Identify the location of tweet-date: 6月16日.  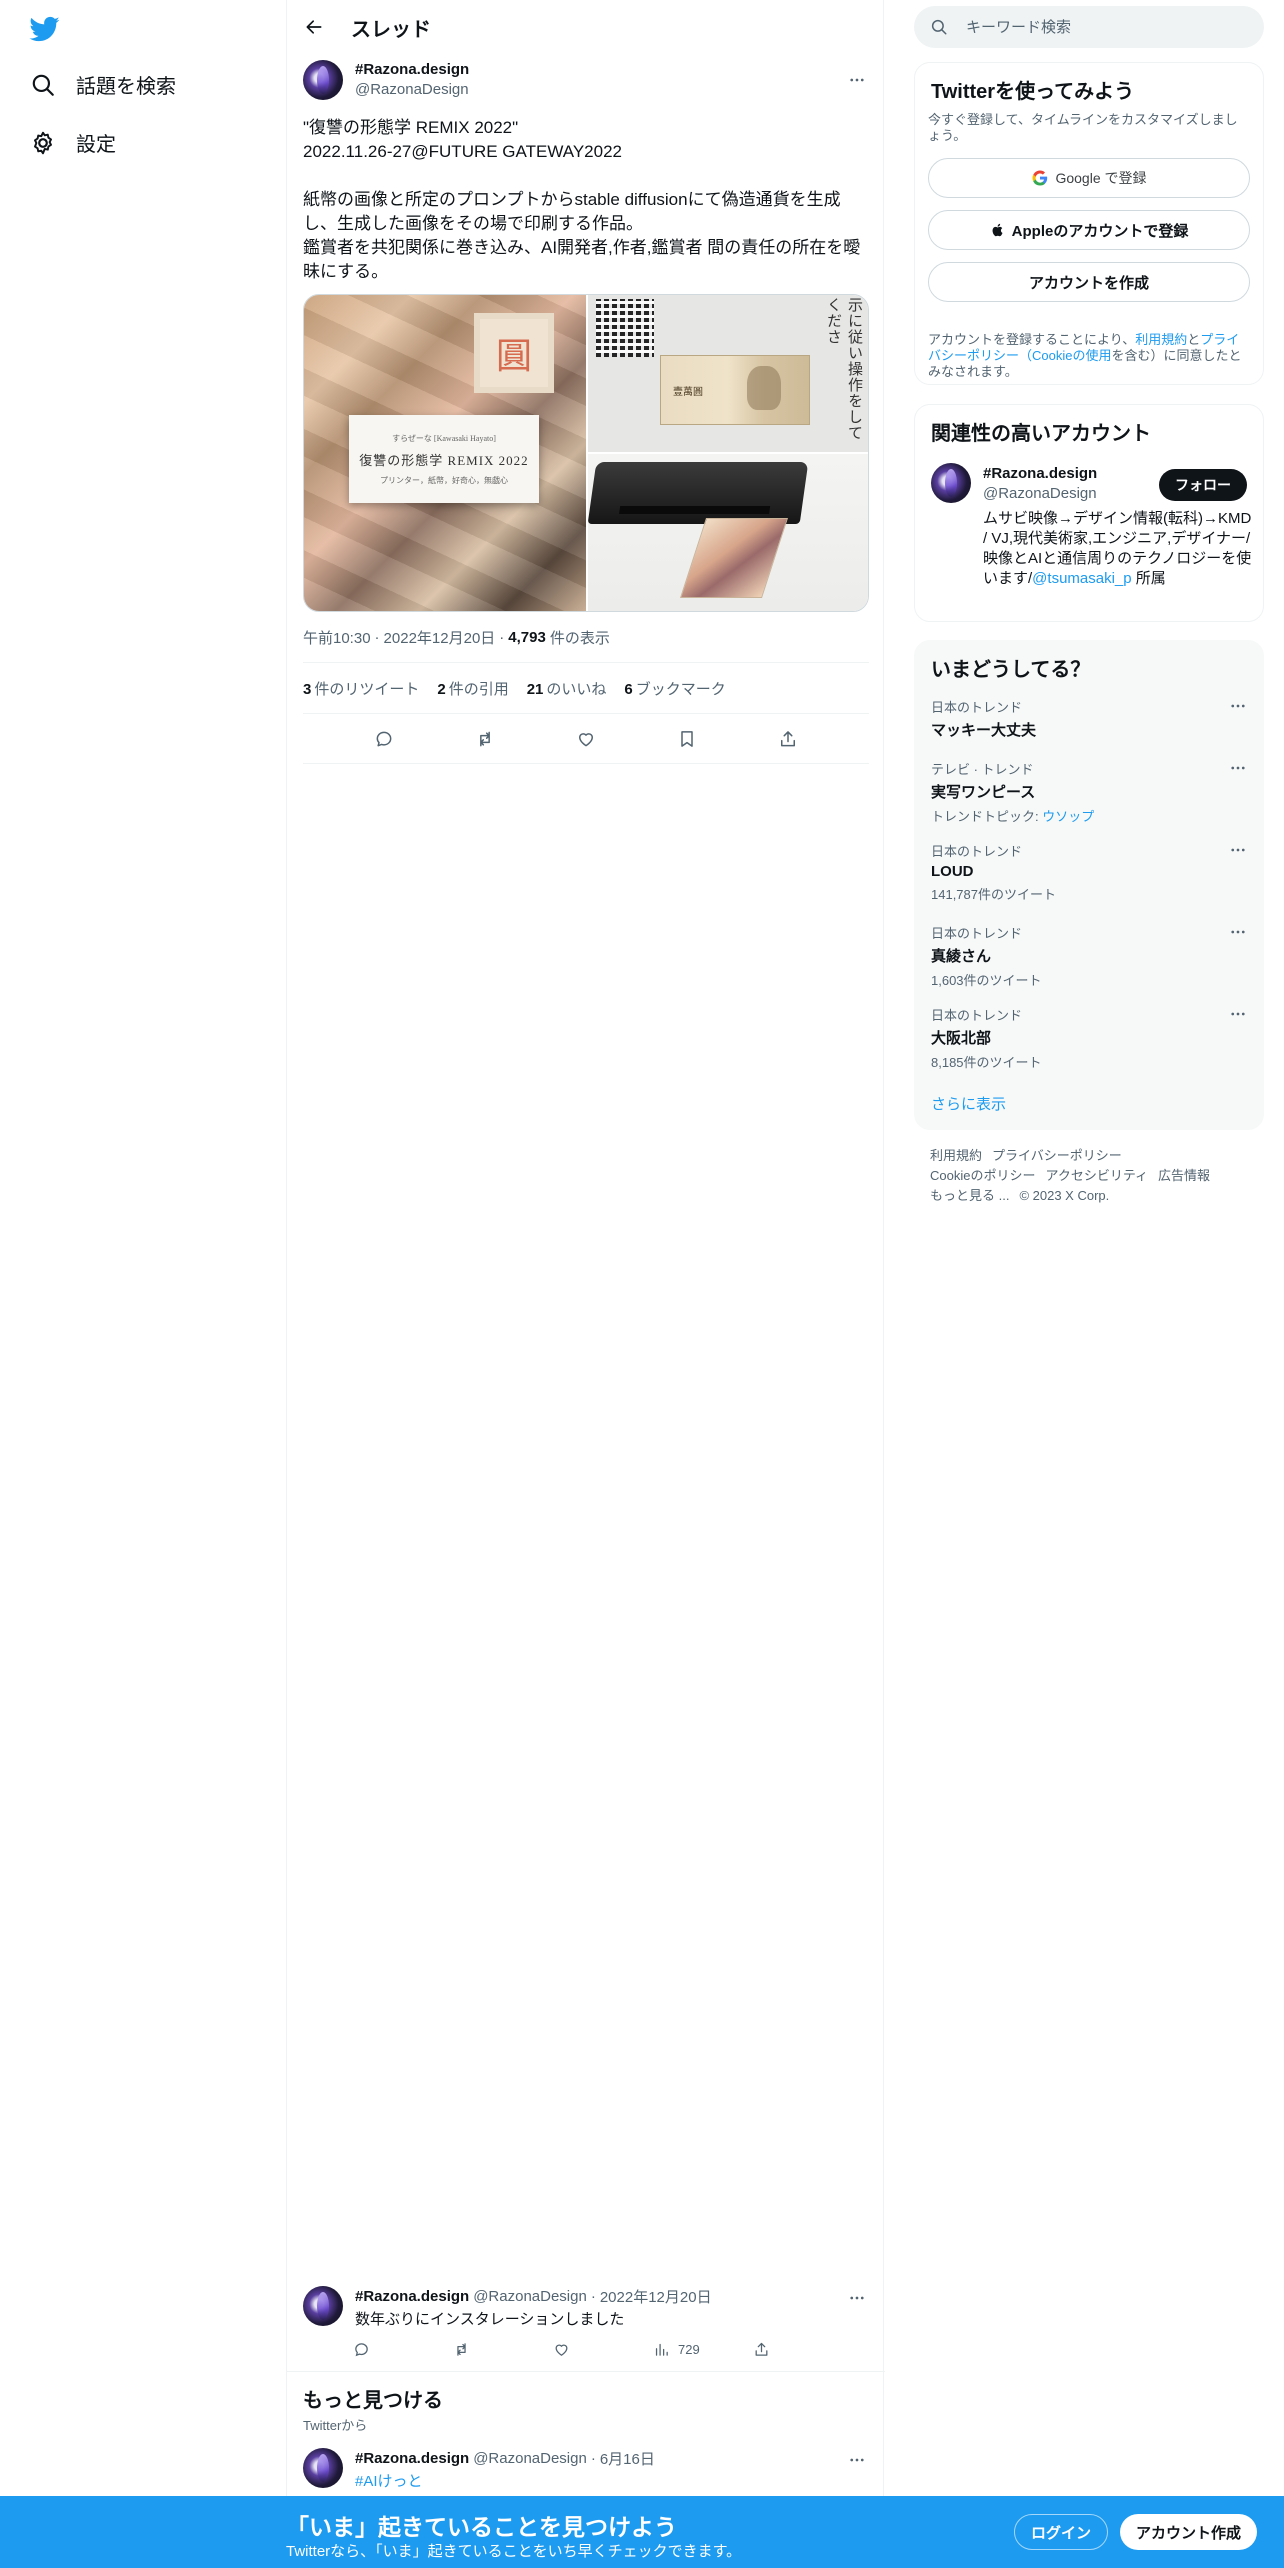
(627, 2458).